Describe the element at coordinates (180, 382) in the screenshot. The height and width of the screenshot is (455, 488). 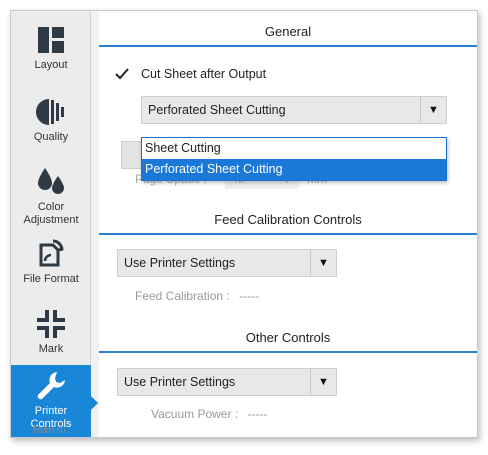
I see `other-controls-select-value: Use Printer Settings` at that location.